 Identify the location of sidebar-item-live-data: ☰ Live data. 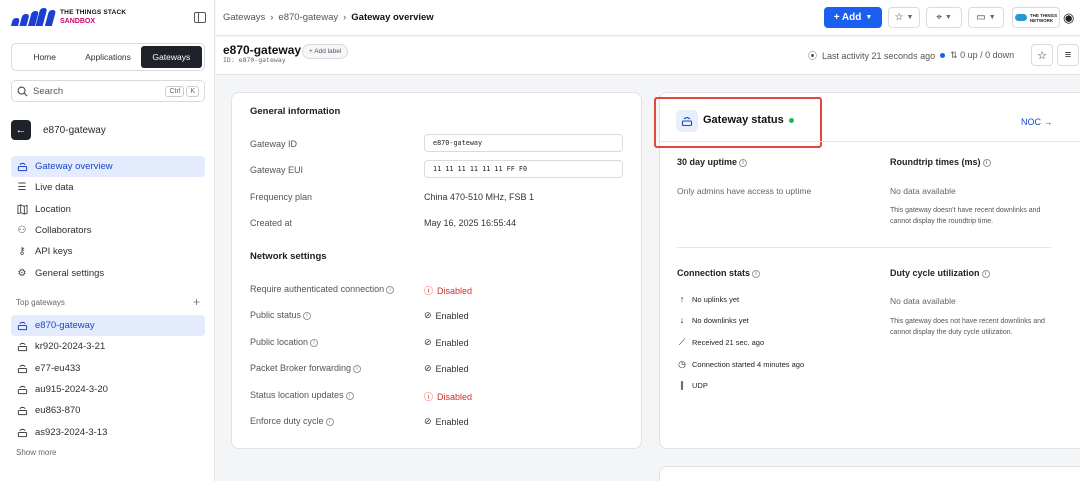
(108, 187).